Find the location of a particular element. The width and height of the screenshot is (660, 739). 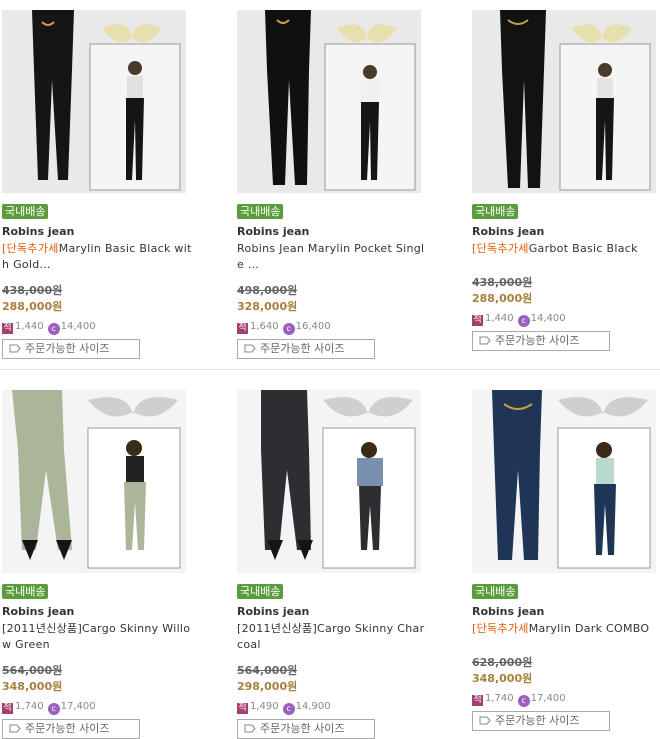

product-title-text: Garbot Basic Black is located at coordinates (583, 248).